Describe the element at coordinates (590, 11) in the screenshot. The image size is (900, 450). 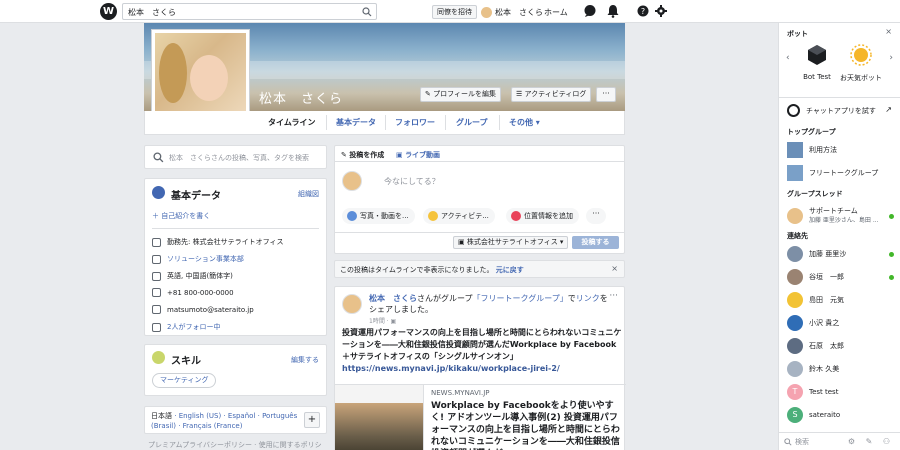
I see `chat-icon` at that location.